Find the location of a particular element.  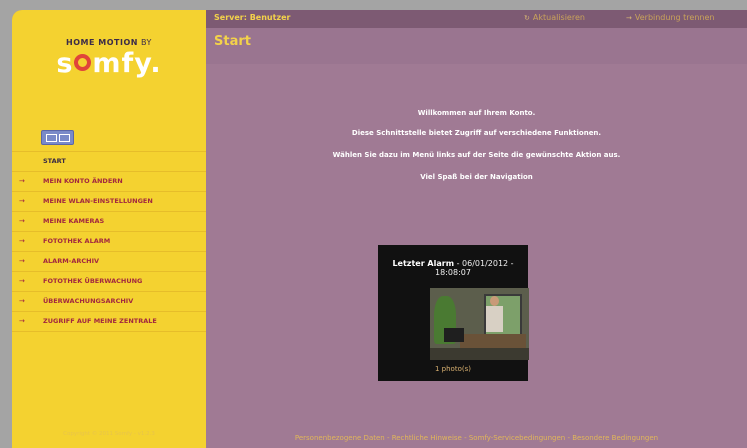

sidebar-item-zentrale: → ZUGRIFF AUF MEINE ZENTRALE is located at coordinates (109, 322).